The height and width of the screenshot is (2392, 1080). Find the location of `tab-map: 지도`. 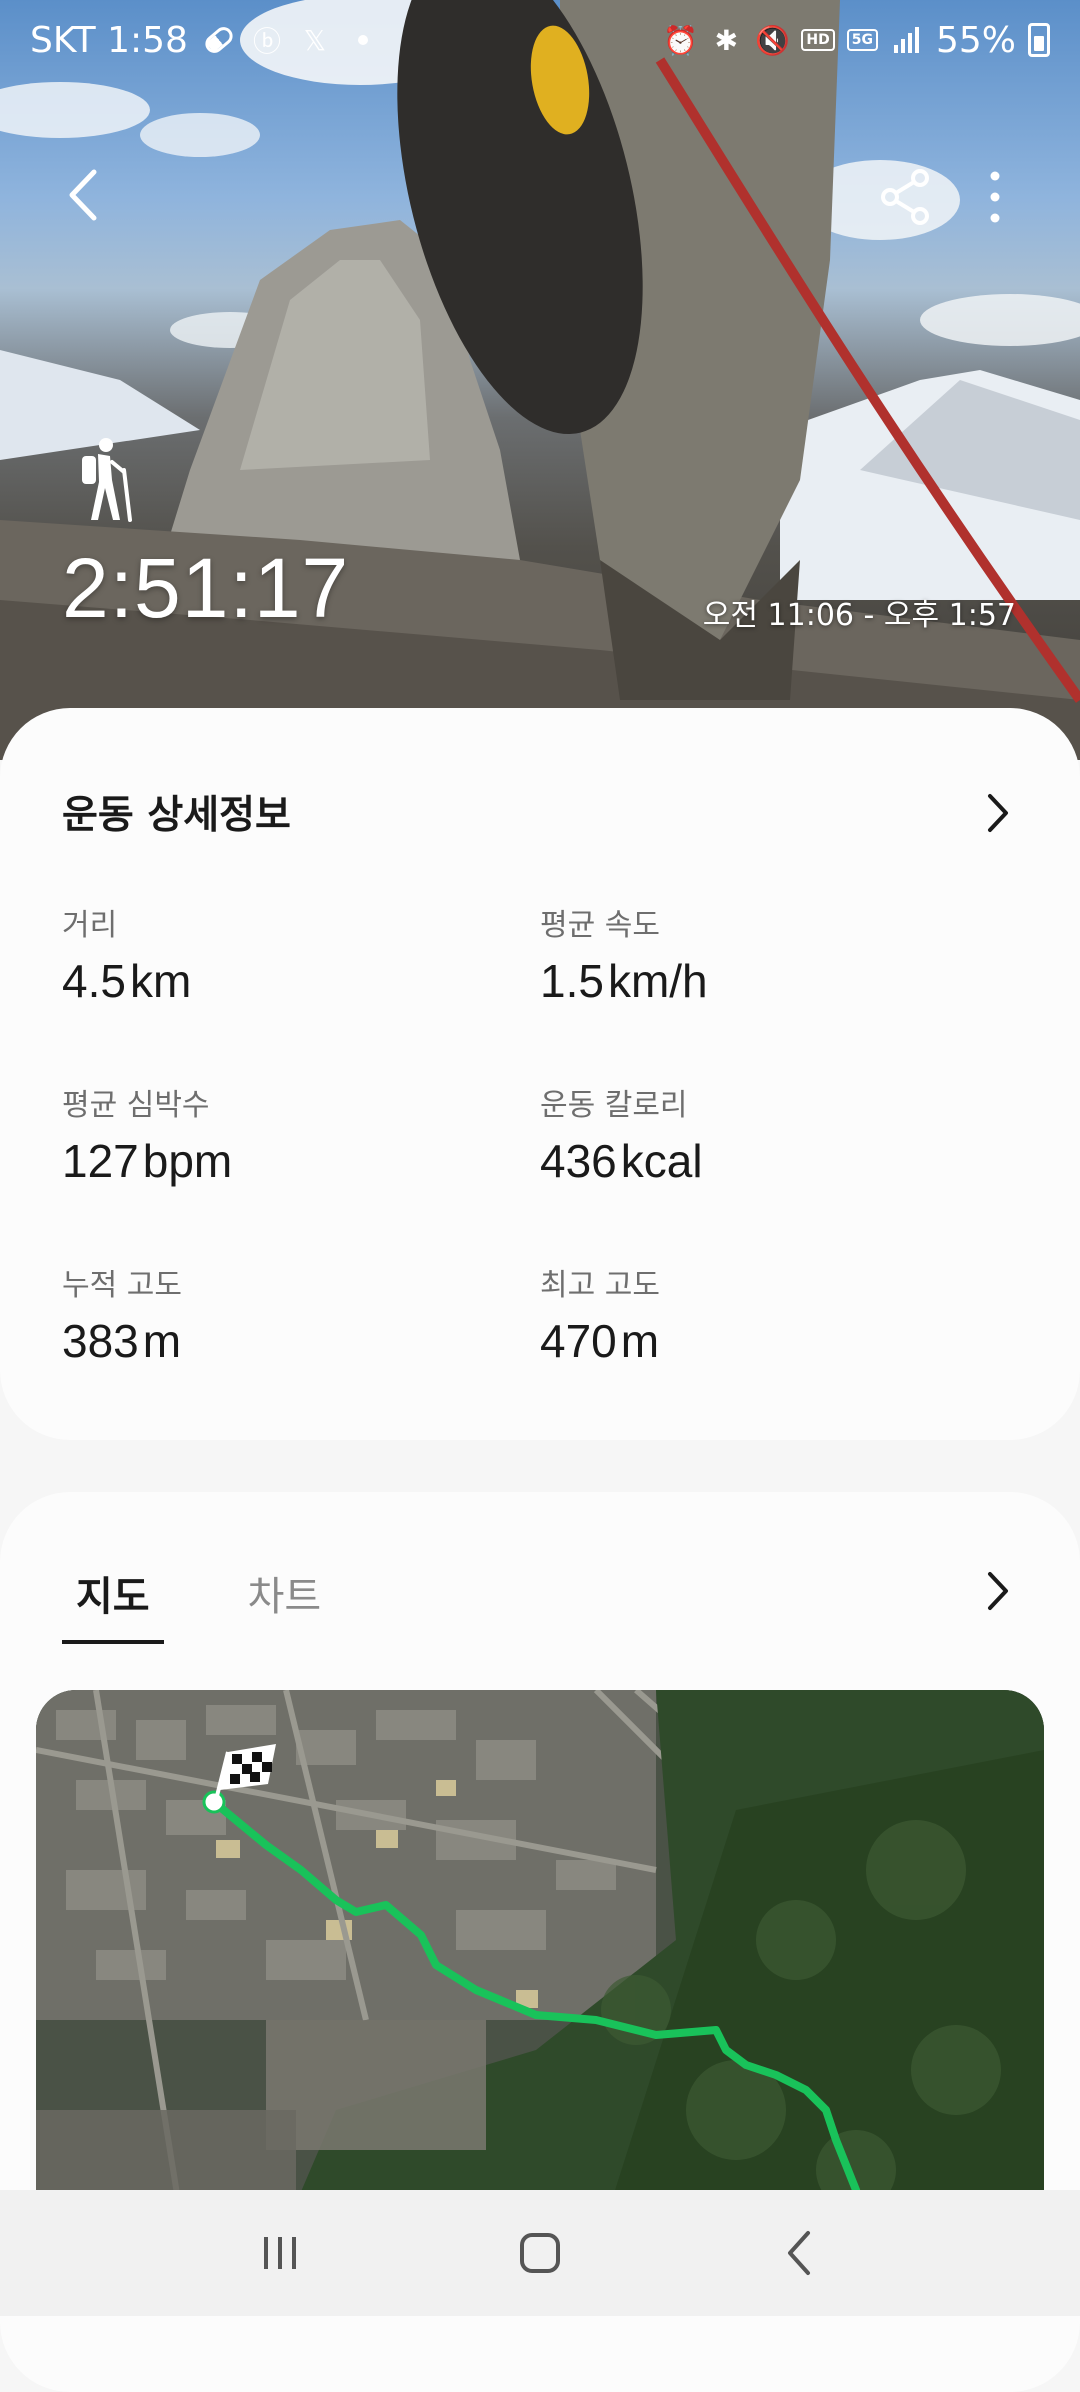

tab-map: 지도 is located at coordinates (113, 1604).